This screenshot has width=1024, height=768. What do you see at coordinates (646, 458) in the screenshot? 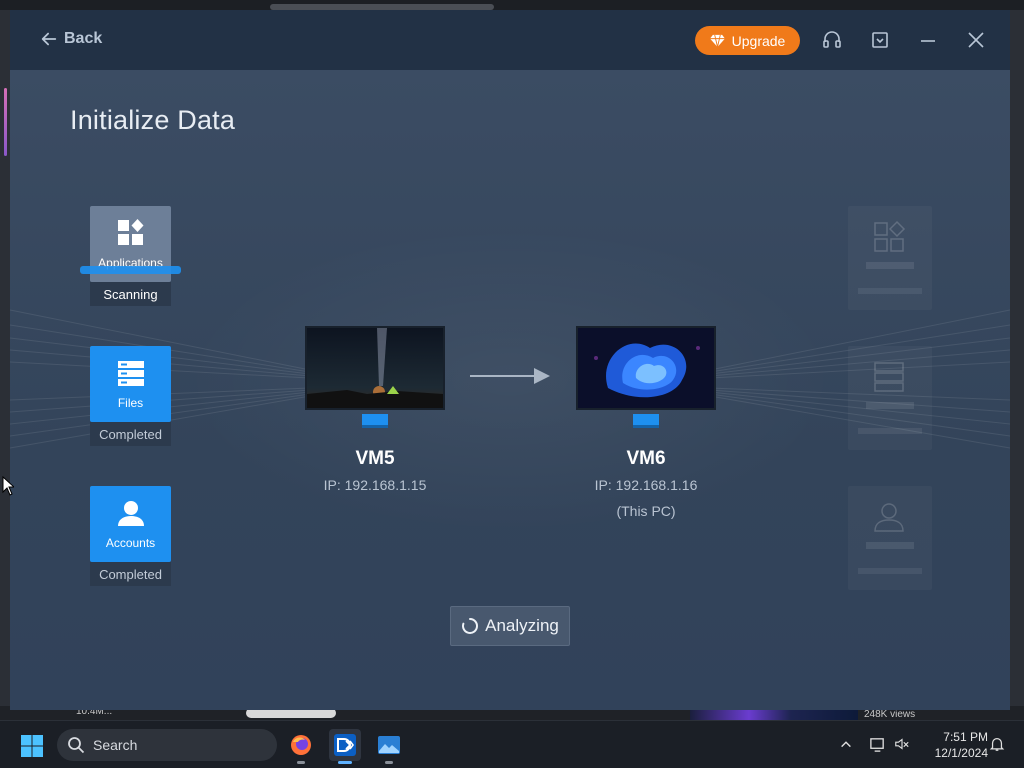
I see `target-pc-name: VM6` at bounding box center [646, 458].